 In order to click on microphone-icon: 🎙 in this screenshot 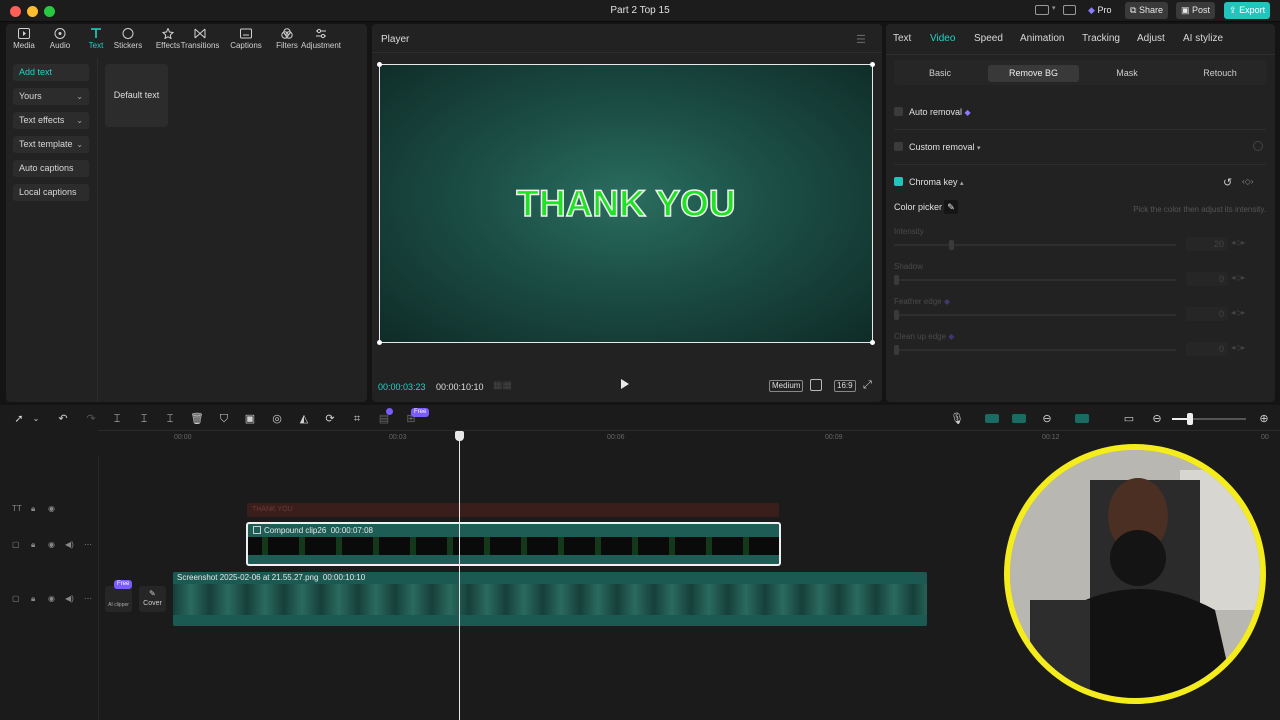, I will do `click(957, 419)`.